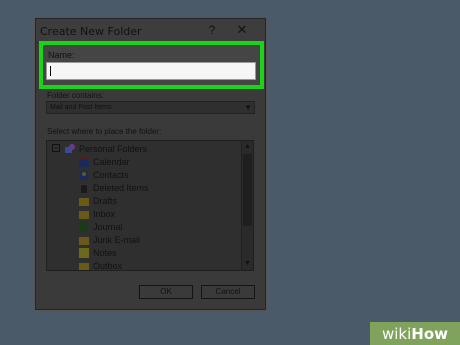 The width and height of the screenshot is (460, 345). I want to click on tree-item-label: Contacts, so click(111, 175).